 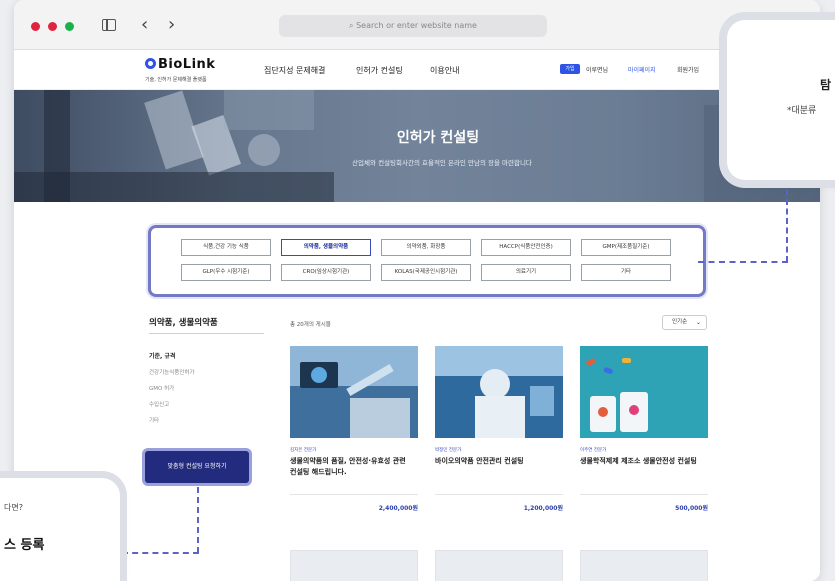 I want to click on hero-title: 인허가 컨설팅, so click(x=438, y=138).